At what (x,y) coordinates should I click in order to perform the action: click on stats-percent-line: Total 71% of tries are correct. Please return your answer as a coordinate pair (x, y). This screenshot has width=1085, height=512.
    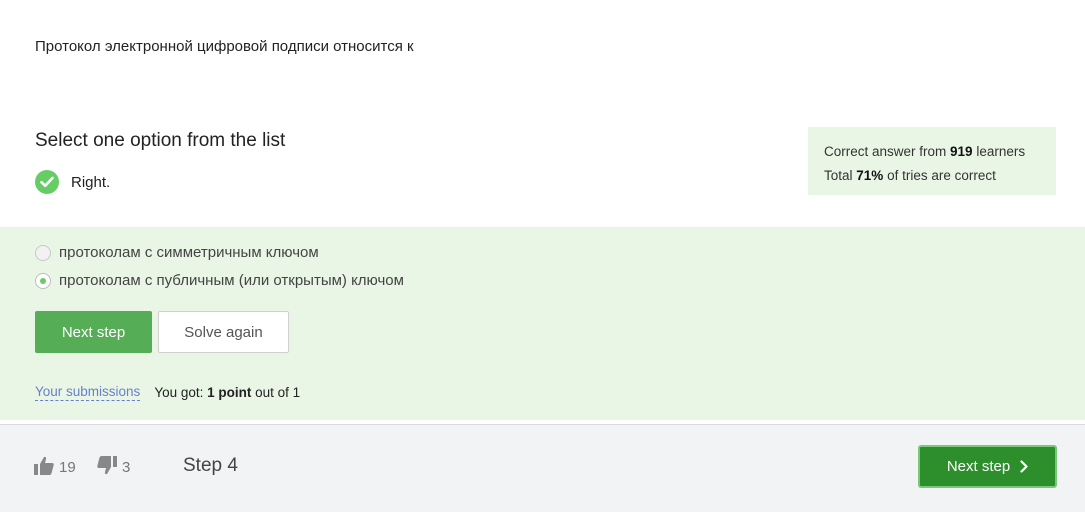
    Looking at the image, I should click on (910, 175).